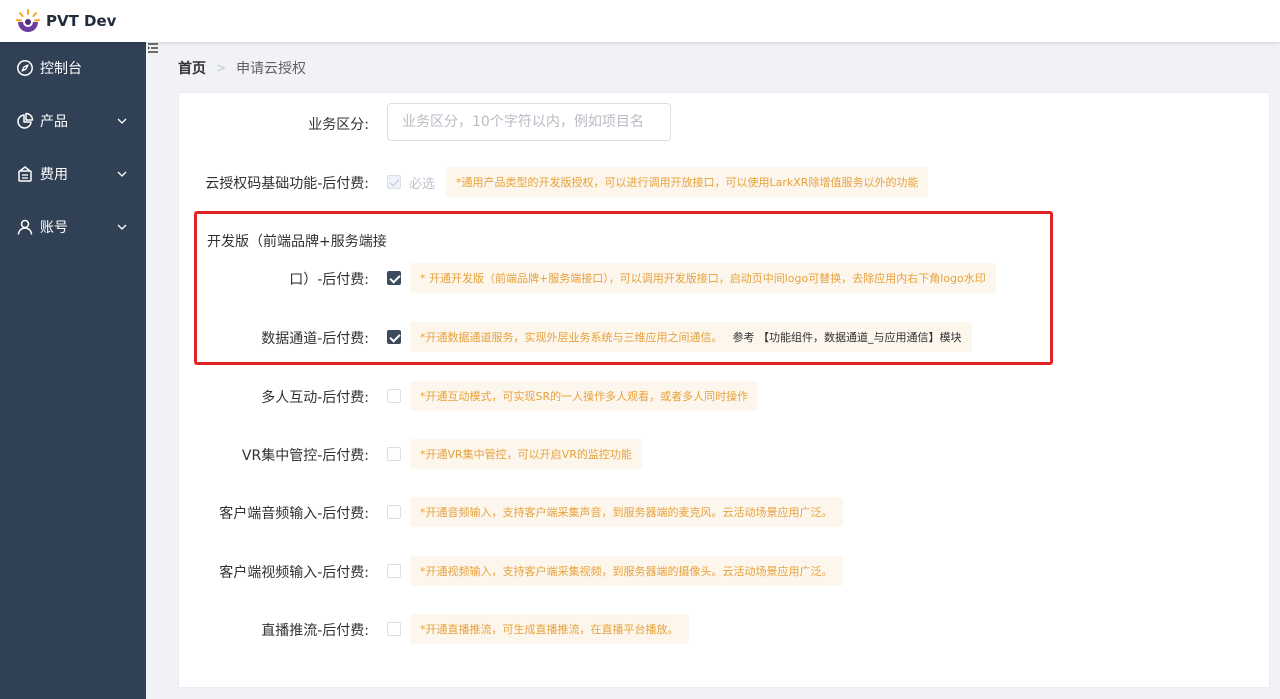 The image size is (1280, 699). I want to click on app-name: PVT Dev, so click(81, 21).